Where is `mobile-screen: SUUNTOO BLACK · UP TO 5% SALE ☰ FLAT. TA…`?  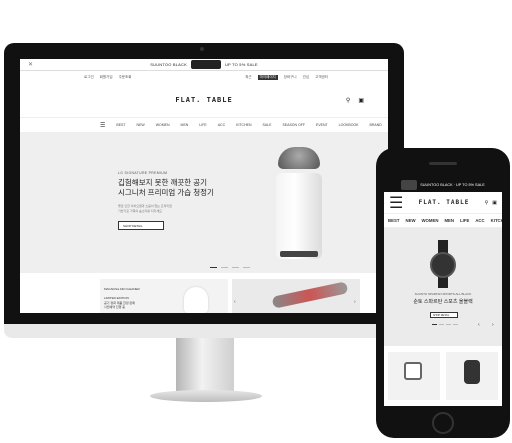 mobile-screen: SUUNTOO BLACK · UP TO 5% SALE ☰ FLAT. TA… is located at coordinates (443, 292).